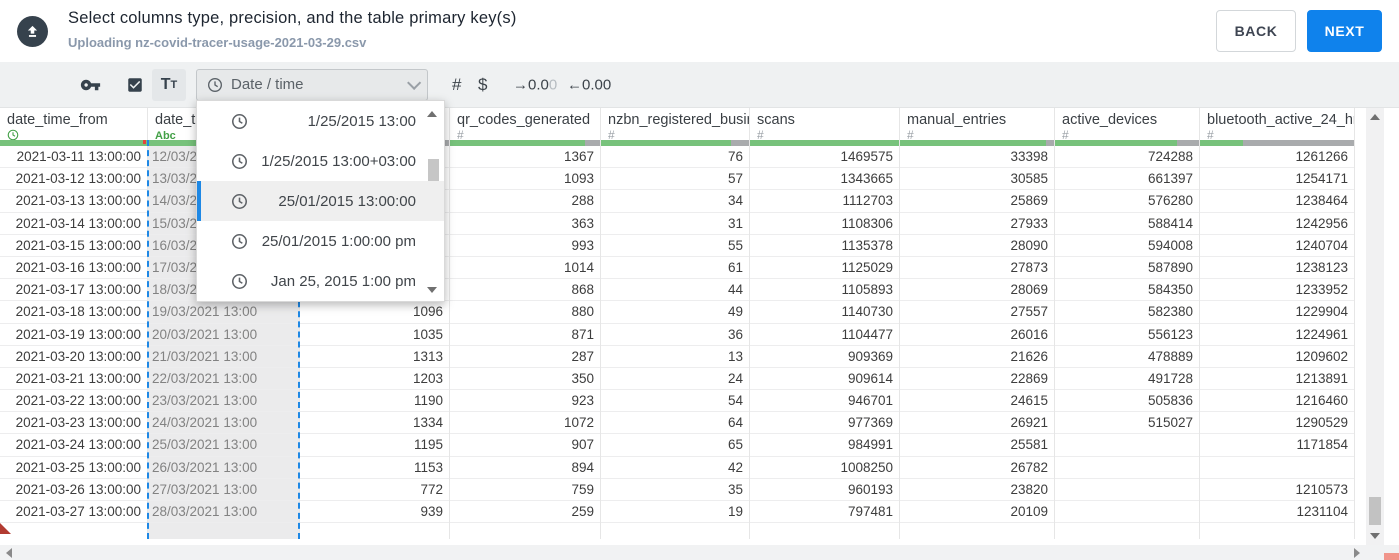 This screenshot has width=1399, height=560. What do you see at coordinates (343, 281) in the screenshot?
I see `dropdown-option-label: Jan 25, 2015 1:00 pm` at bounding box center [343, 281].